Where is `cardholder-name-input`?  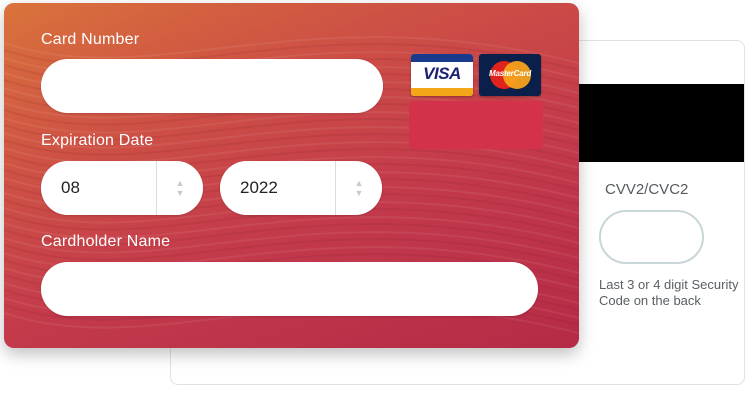 cardholder-name-input is located at coordinates (289, 289).